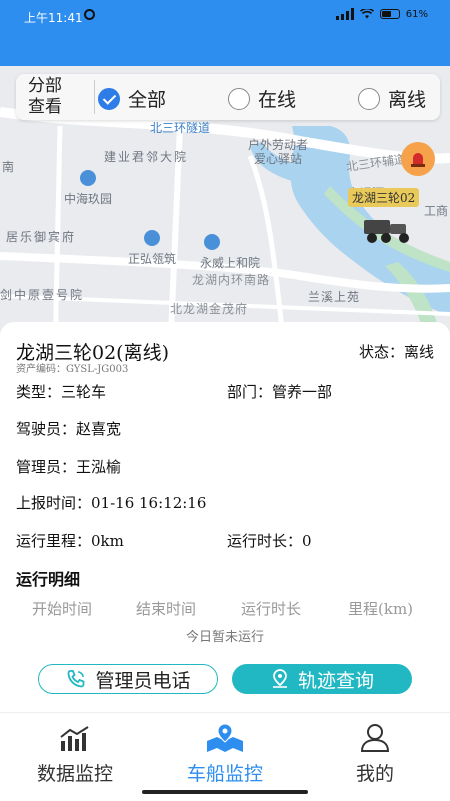  Describe the element at coordinates (111, 503) in the screenshot. I see `vehicle-report-time: 上报时间：01-16 16:12:16` at that location.